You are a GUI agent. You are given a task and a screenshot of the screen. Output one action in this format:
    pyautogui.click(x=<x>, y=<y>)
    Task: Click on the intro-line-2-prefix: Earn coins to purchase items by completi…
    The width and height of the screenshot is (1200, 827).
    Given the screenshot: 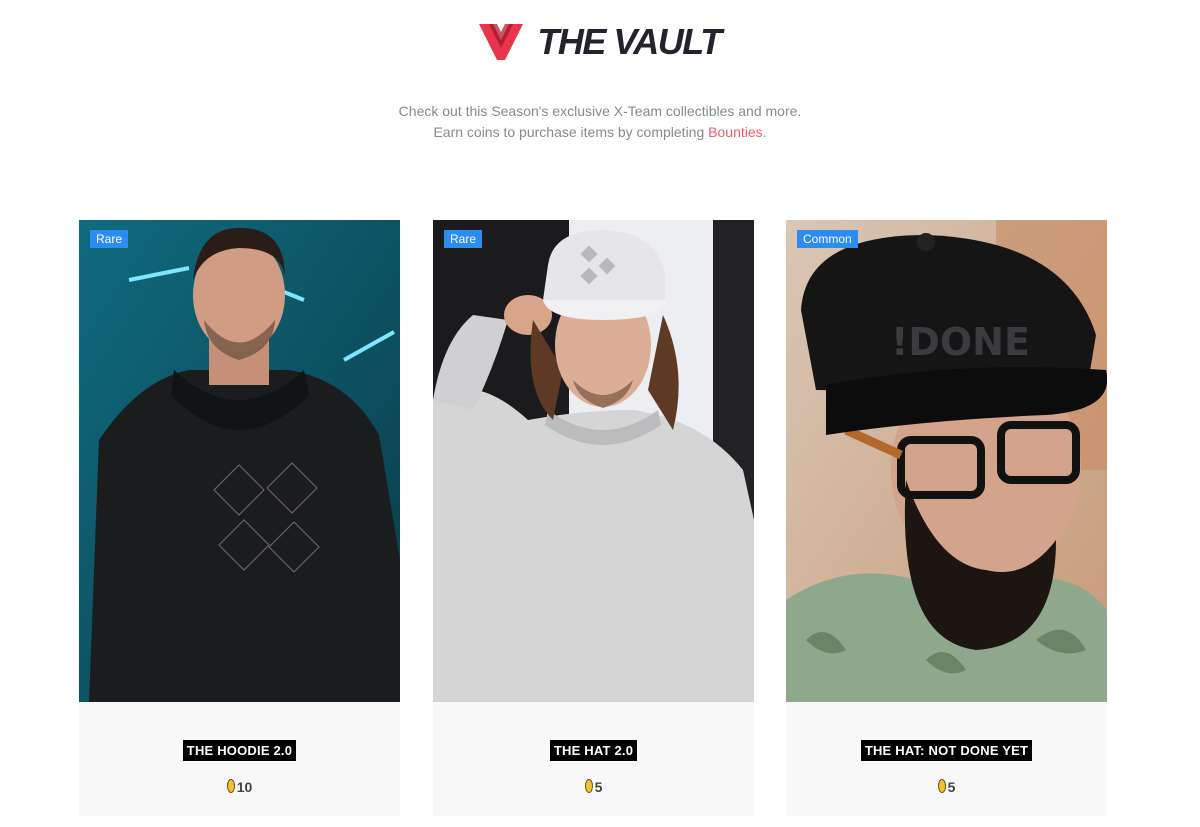 What is the action you would take?
    pyautogui.click(x=571, y=132)
    